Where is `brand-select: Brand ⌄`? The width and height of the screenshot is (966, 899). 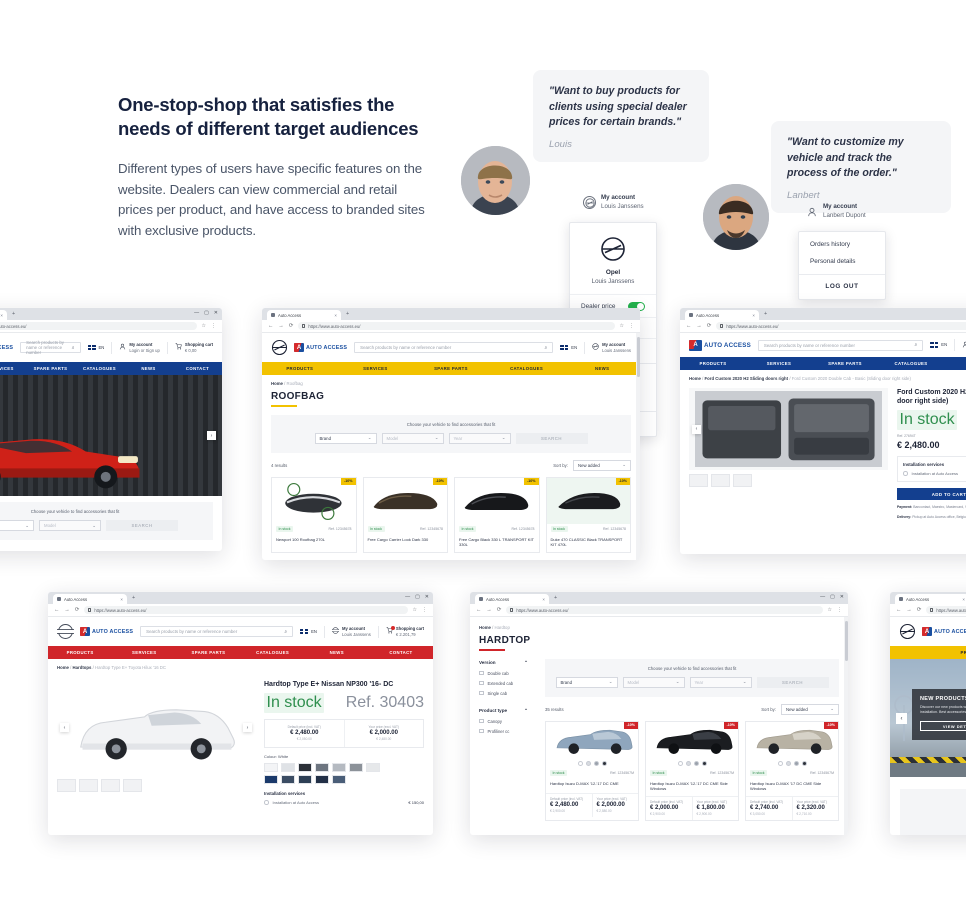
brand-select: Brand ⌄ is located at coordinates (17, 525).